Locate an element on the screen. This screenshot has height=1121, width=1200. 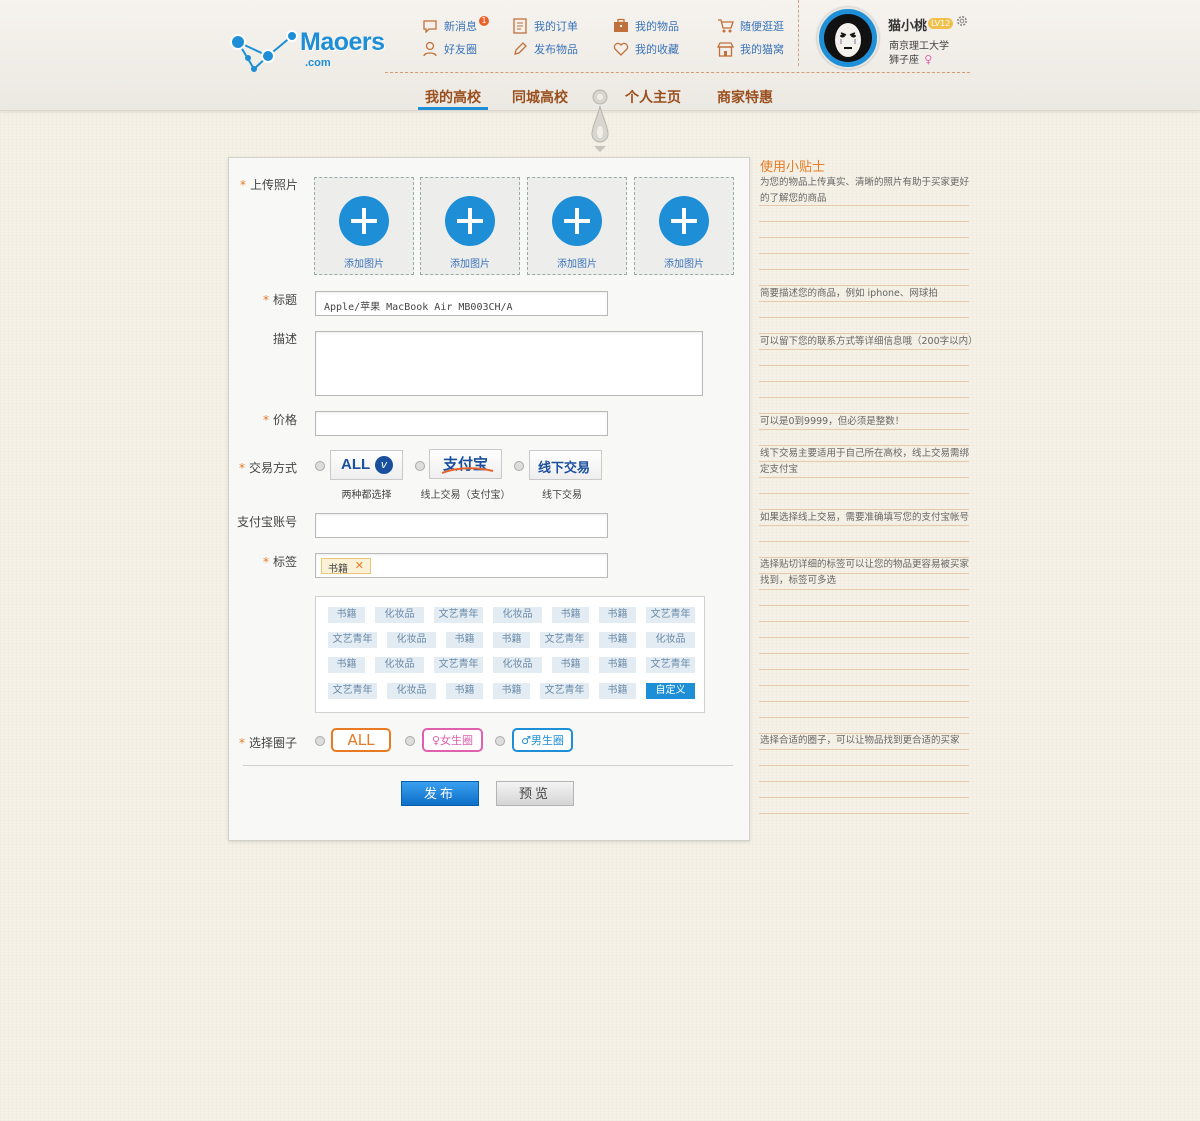
pencil-icon is located at coordinates (519, 48).